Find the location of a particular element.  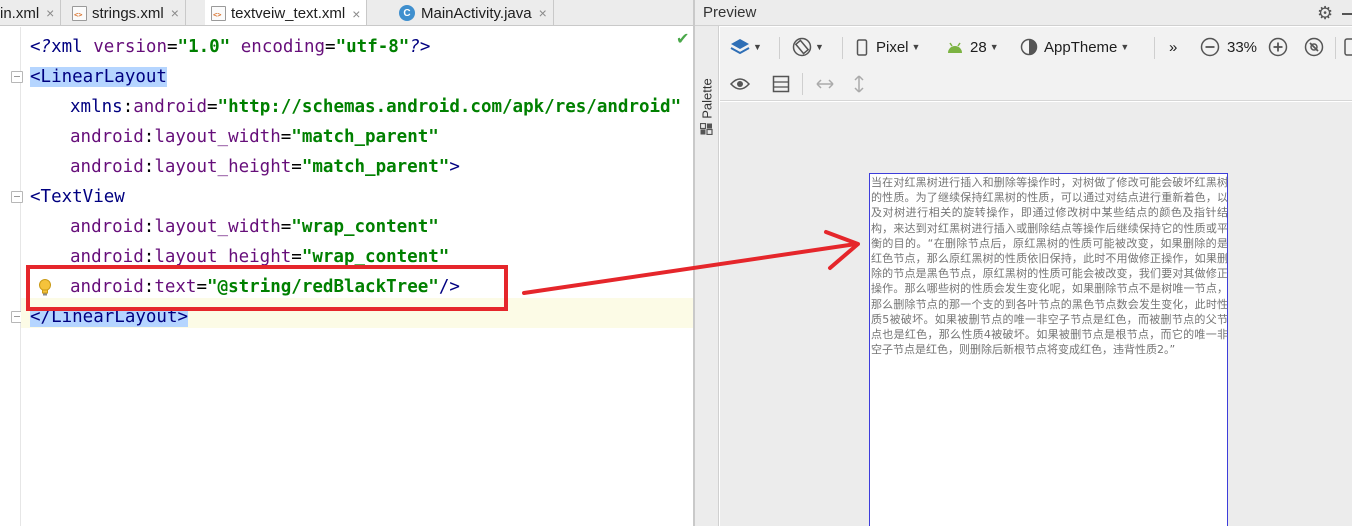

editor-gutter is located at coordinates (11, 276).